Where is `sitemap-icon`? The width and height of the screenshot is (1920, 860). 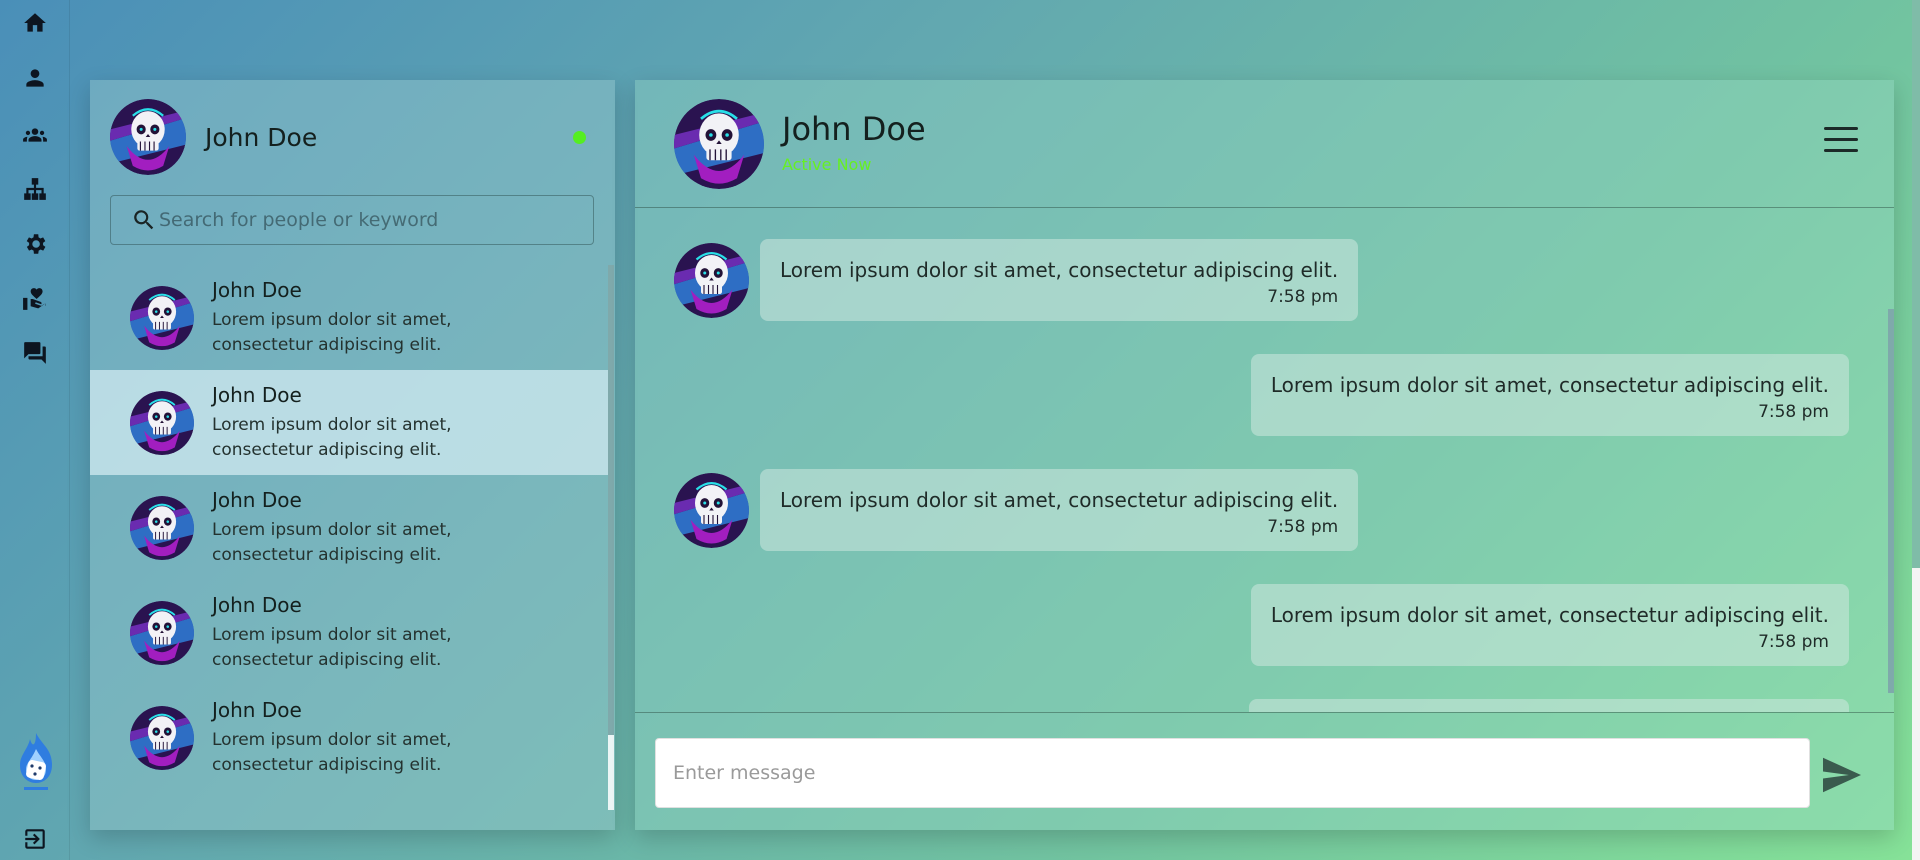
sitemap-icon is located at coordinates (35, 189).